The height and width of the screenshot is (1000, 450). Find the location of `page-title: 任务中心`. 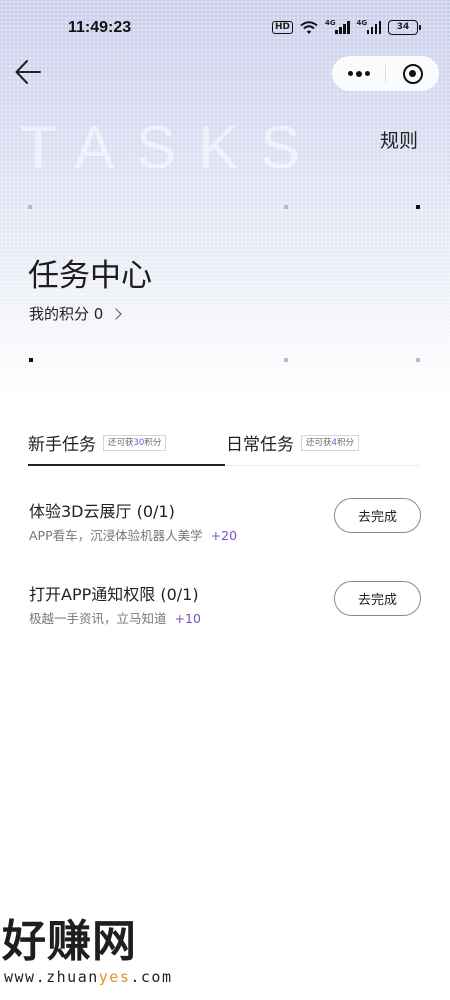

page-title: 任务中心 is located at coordinates (90, 276).